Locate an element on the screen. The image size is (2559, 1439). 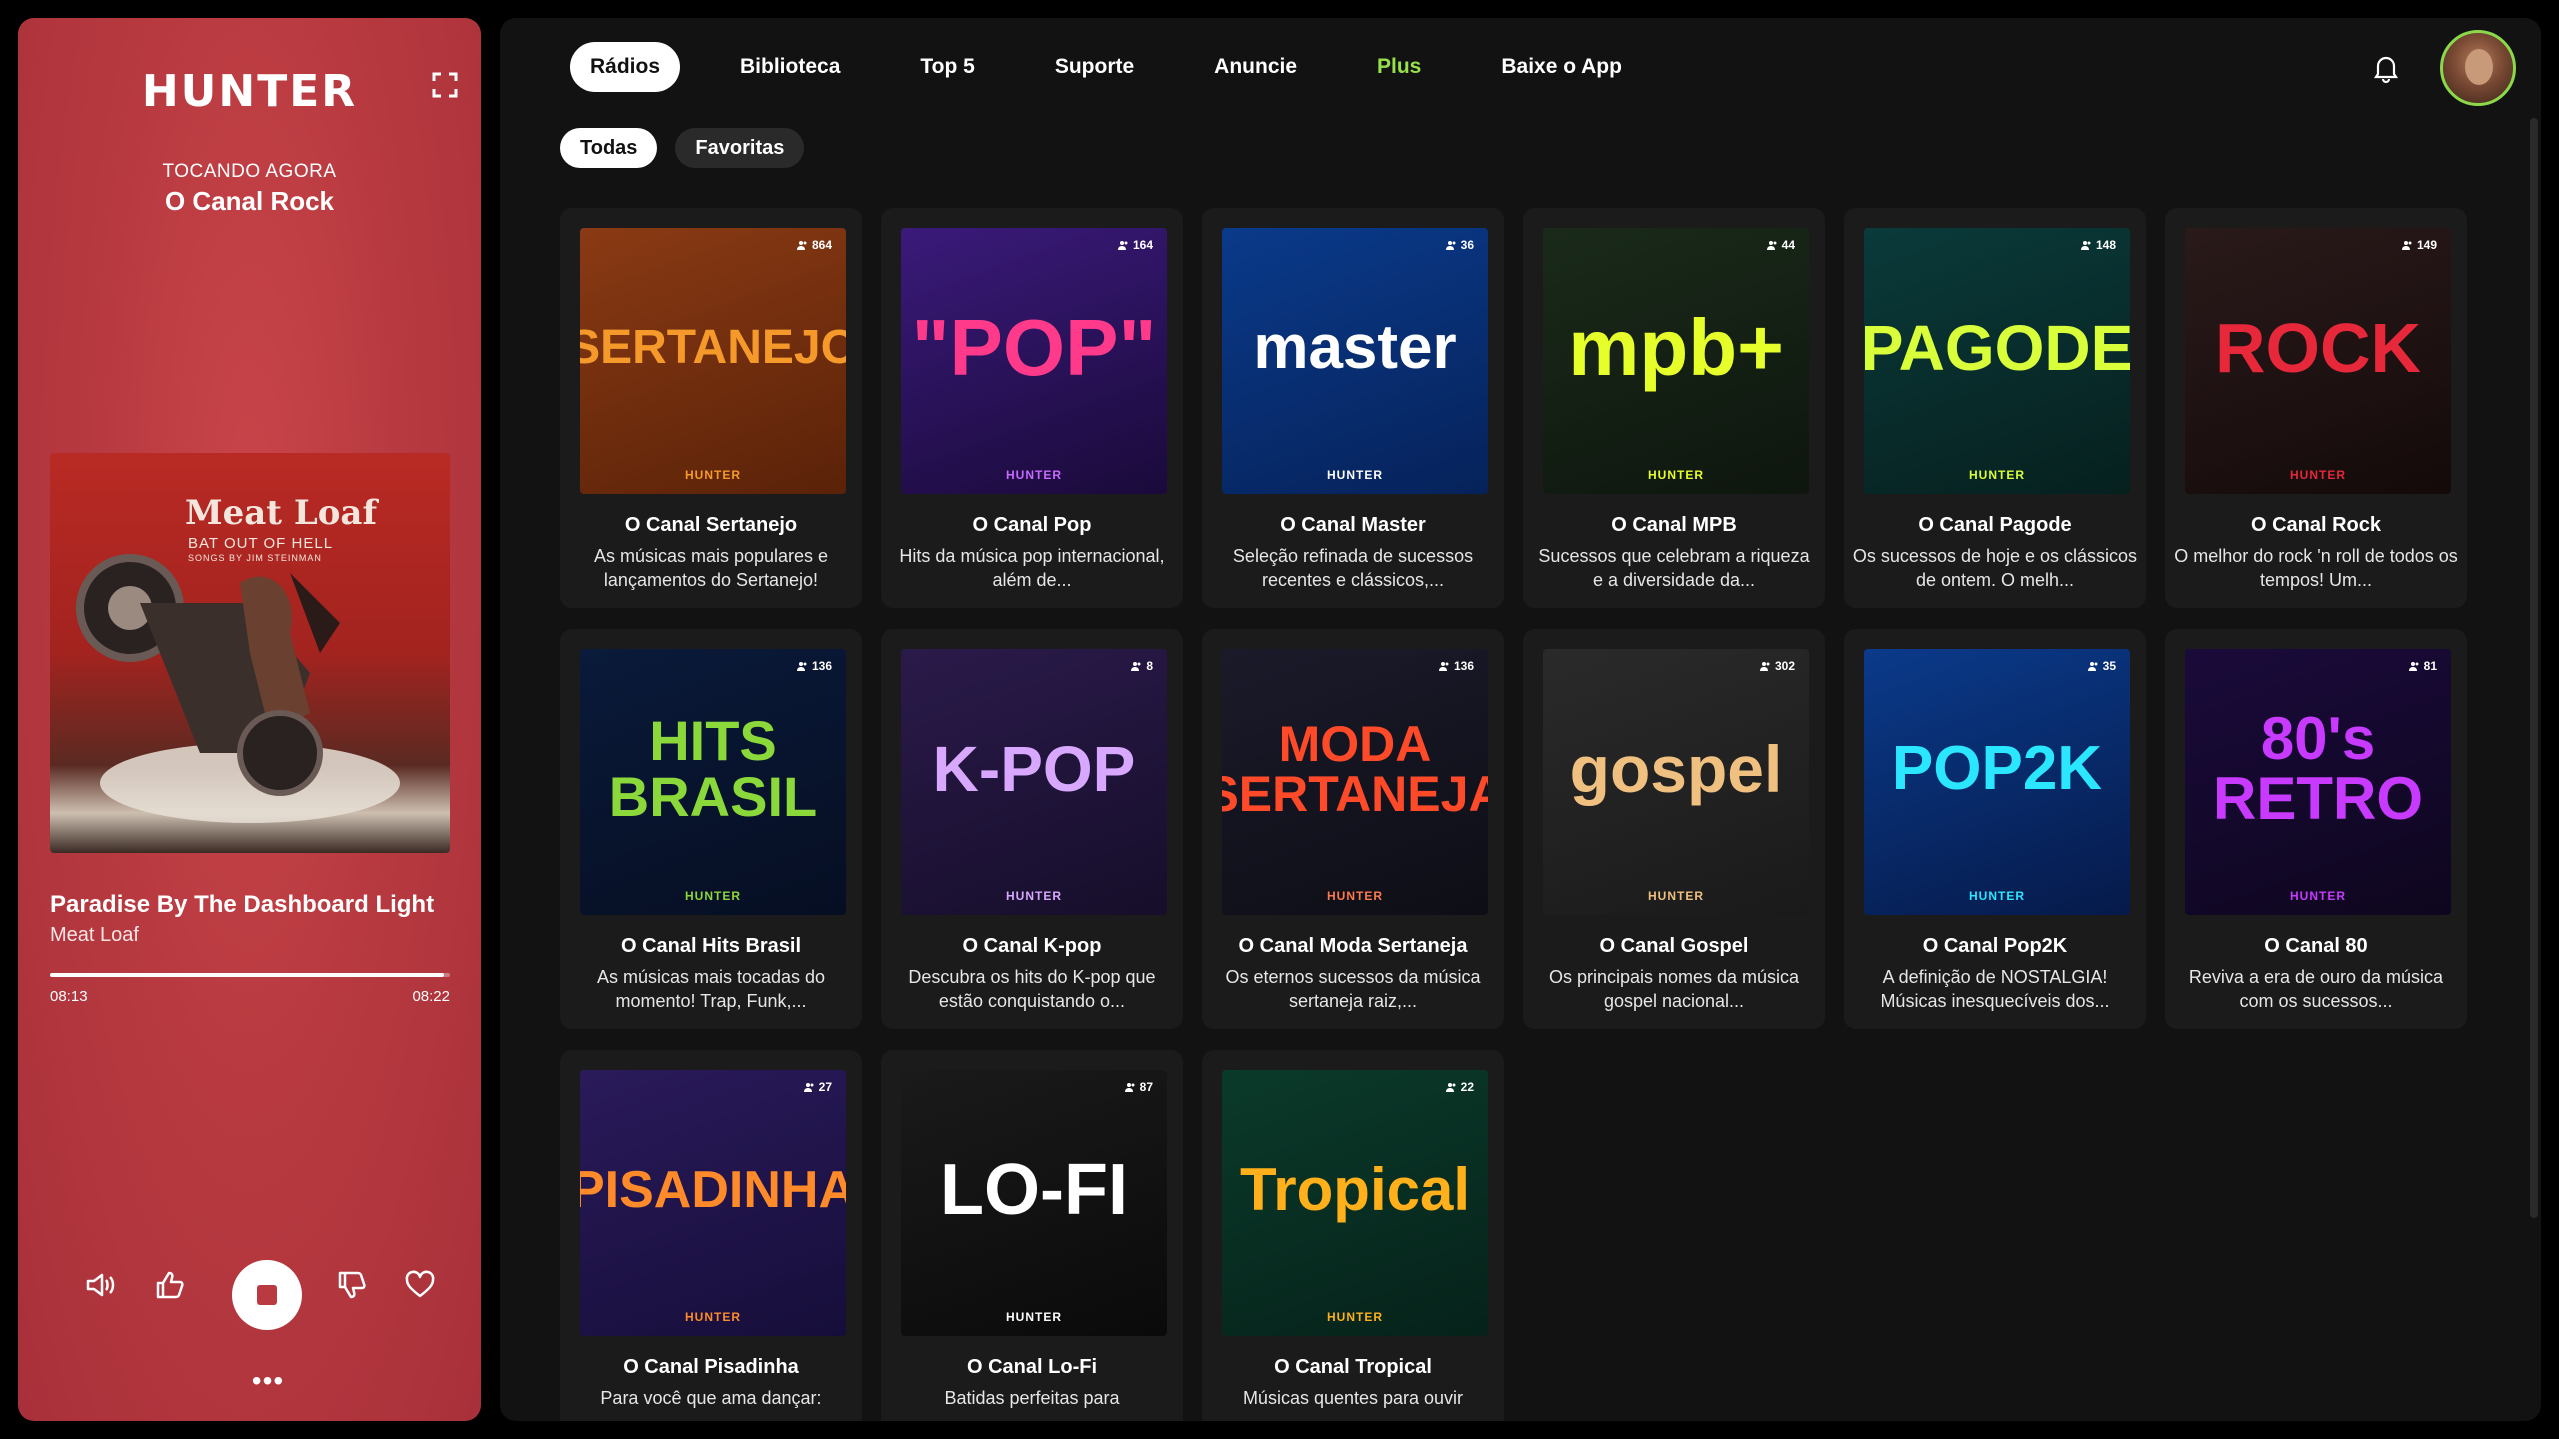
nav-biblioteca: Biblioteca is located at coordinates (790, 67).